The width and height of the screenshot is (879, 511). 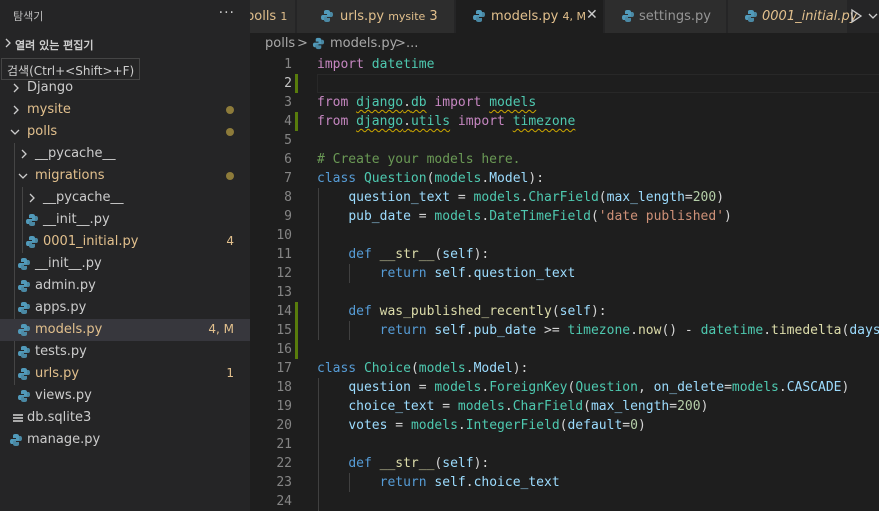 What do you see at coordinates (856, 16) in the screenshot?
I see `run-icon` at bounding box center [856, 16].